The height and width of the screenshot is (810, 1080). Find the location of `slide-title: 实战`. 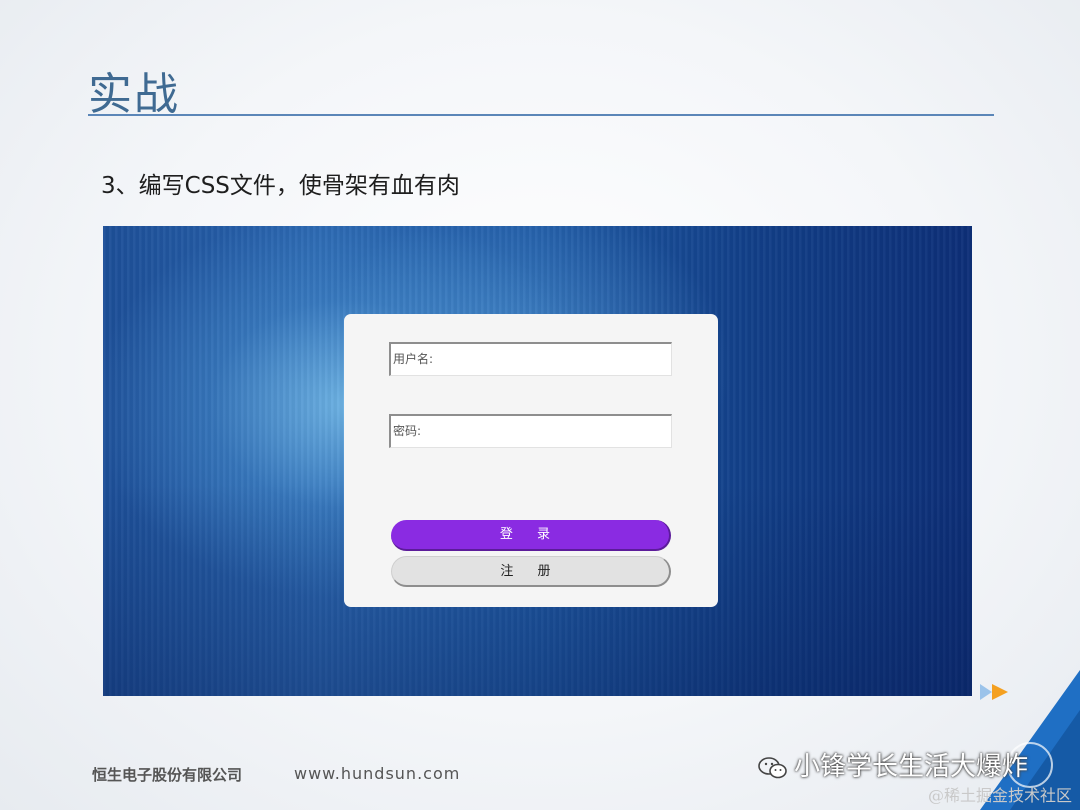

slide-title: 实战 is located at coordinates (134, 94).